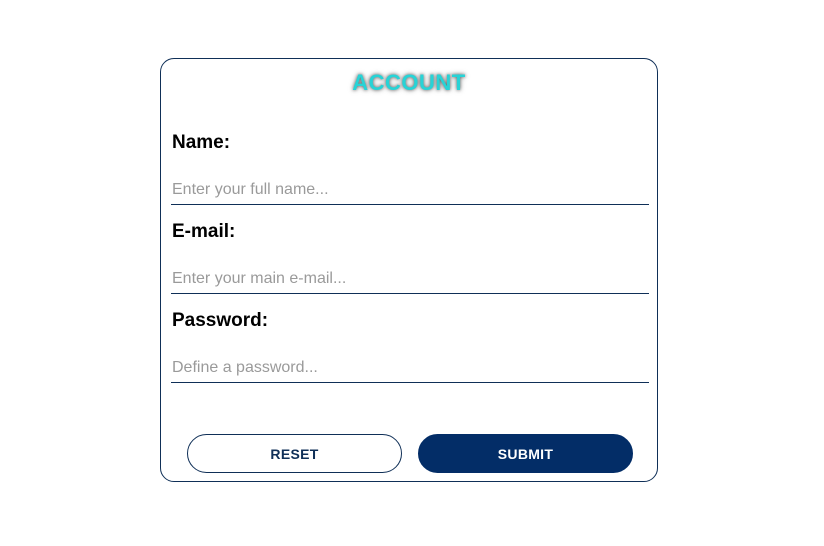  I want to click on submit-button: SUBMIT, so click(525, 453).